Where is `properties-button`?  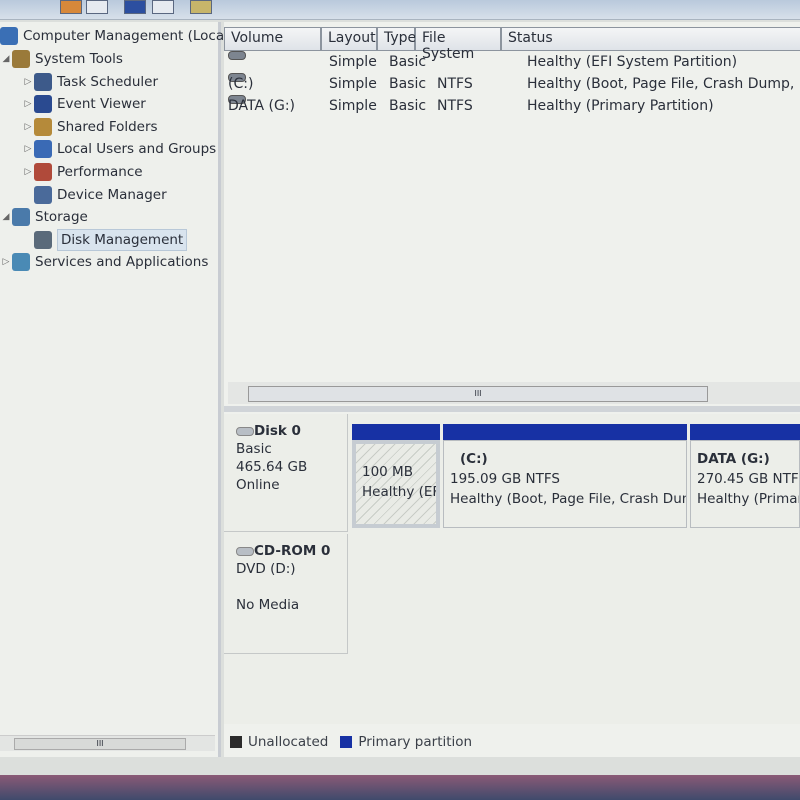
properties-button is located at coordinates (71, 7).